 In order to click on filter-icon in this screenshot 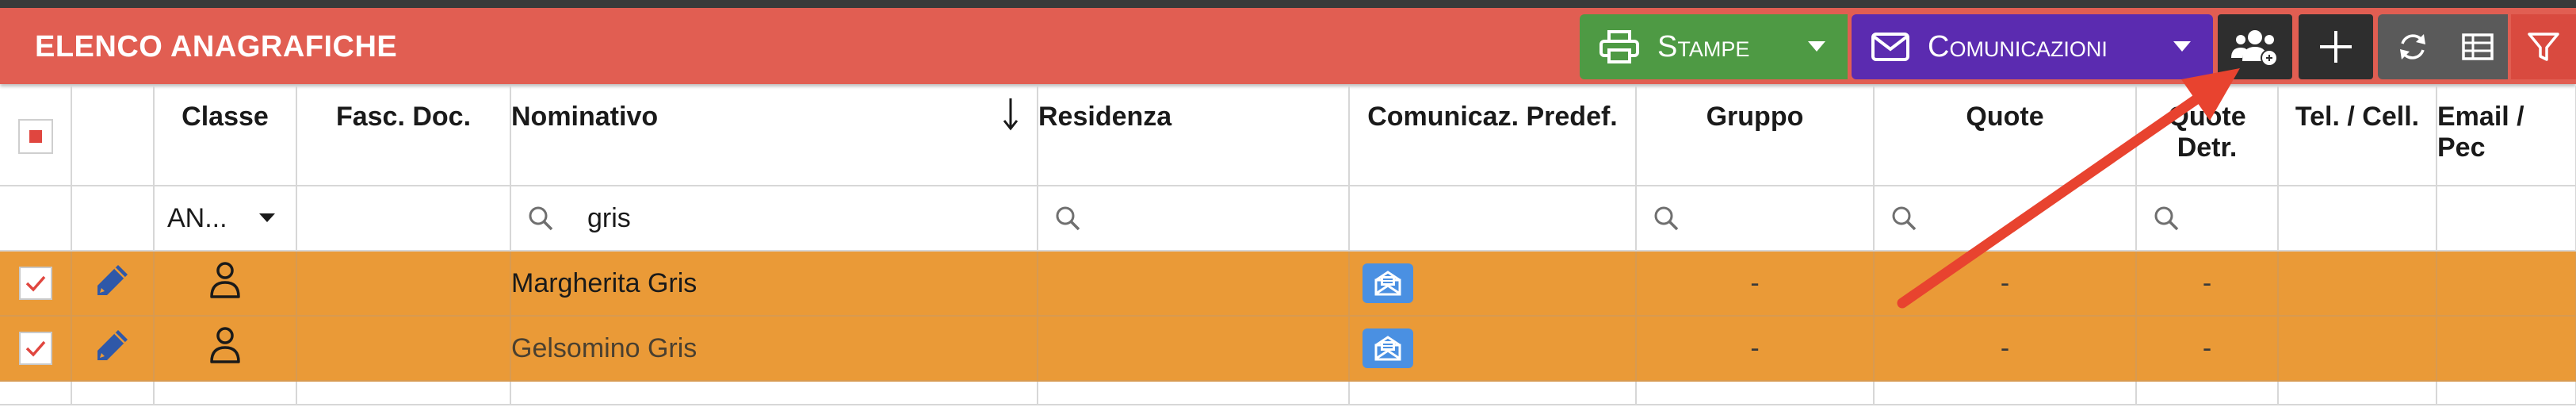, I will do `click(2543, 47)`.